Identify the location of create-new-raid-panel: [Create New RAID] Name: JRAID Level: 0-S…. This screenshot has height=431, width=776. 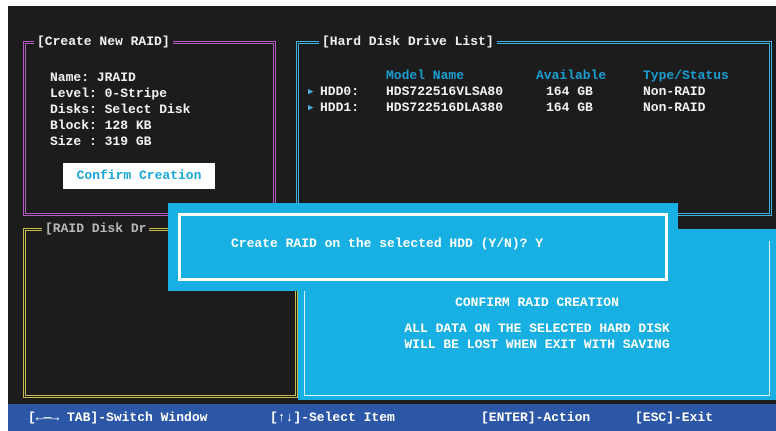
(149, 125).